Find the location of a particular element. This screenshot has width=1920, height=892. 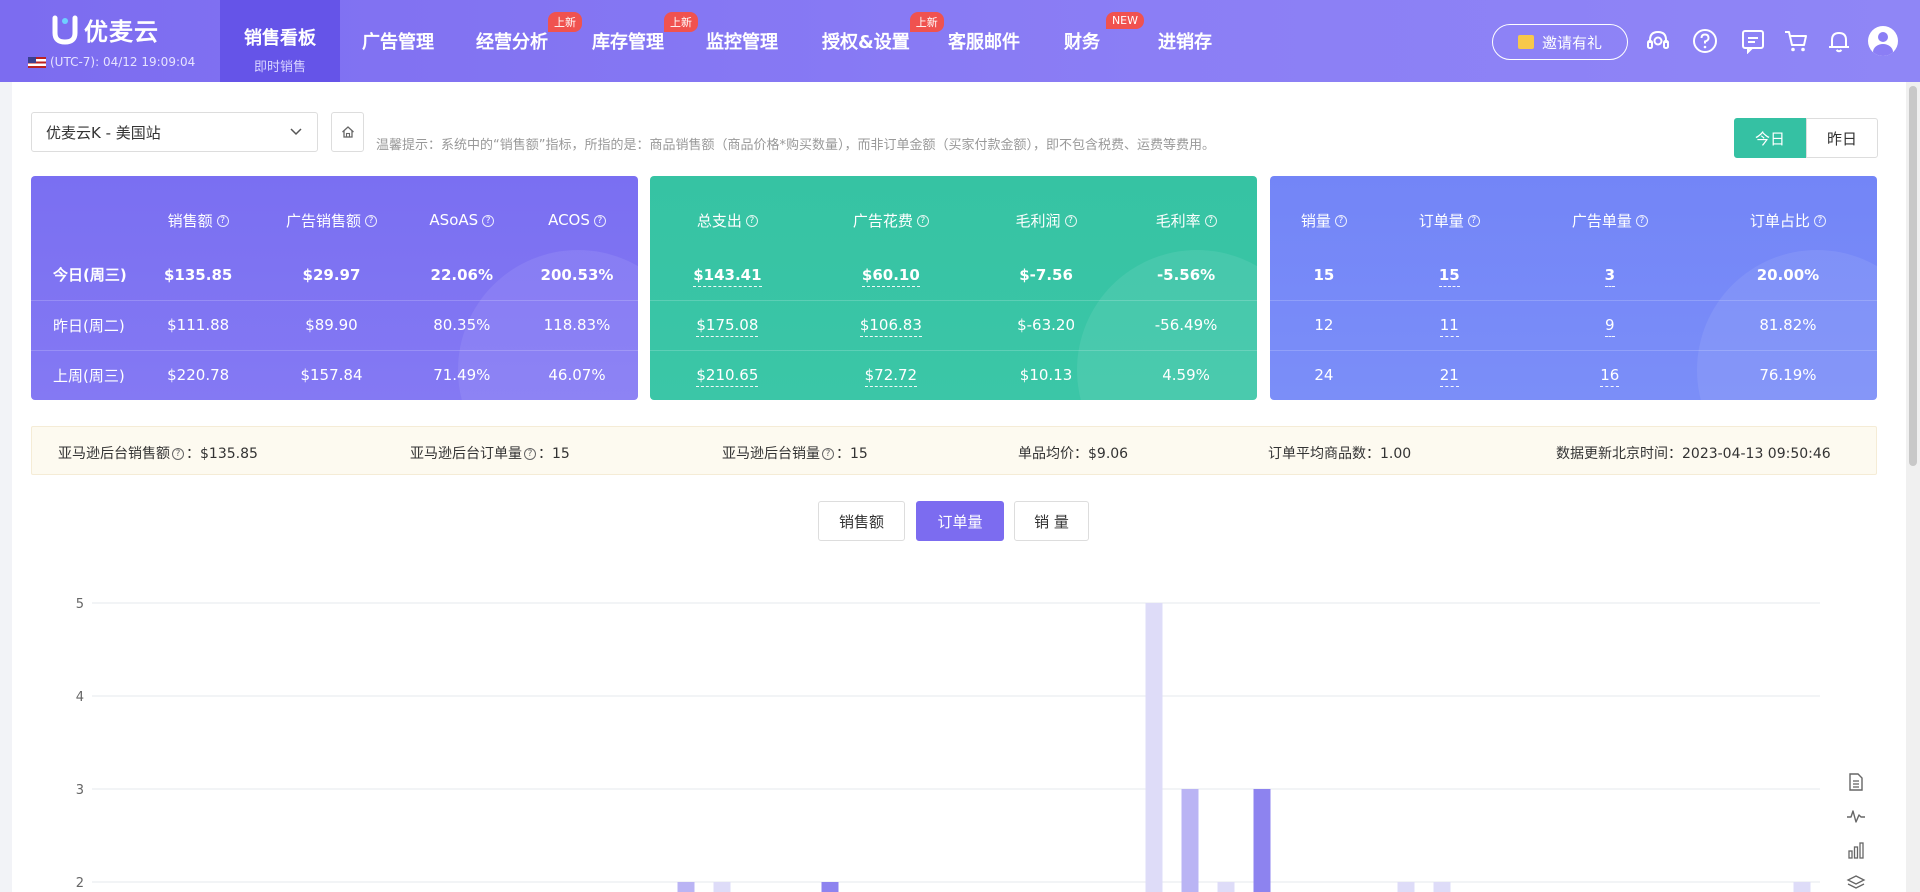

cell-link: 3 is located at coordinates (1610, 276).